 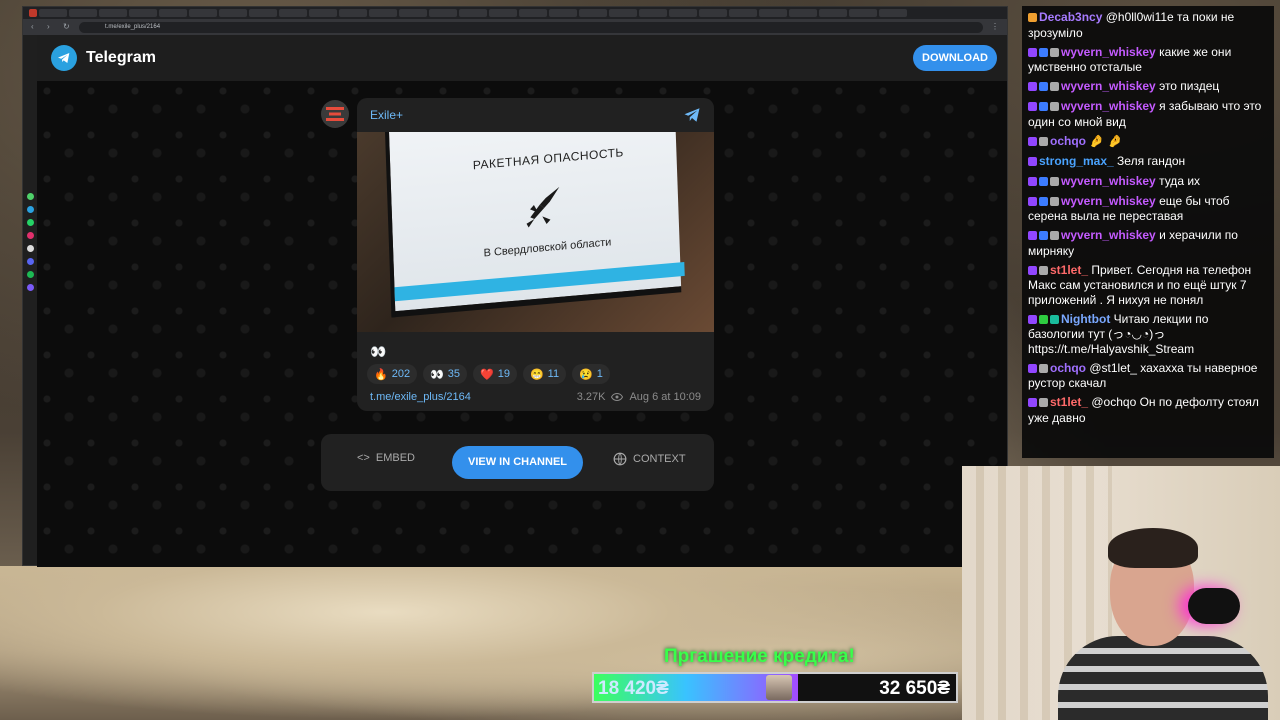 I want to click on instagram-sidebar-icon, so click(x=30, y=235).